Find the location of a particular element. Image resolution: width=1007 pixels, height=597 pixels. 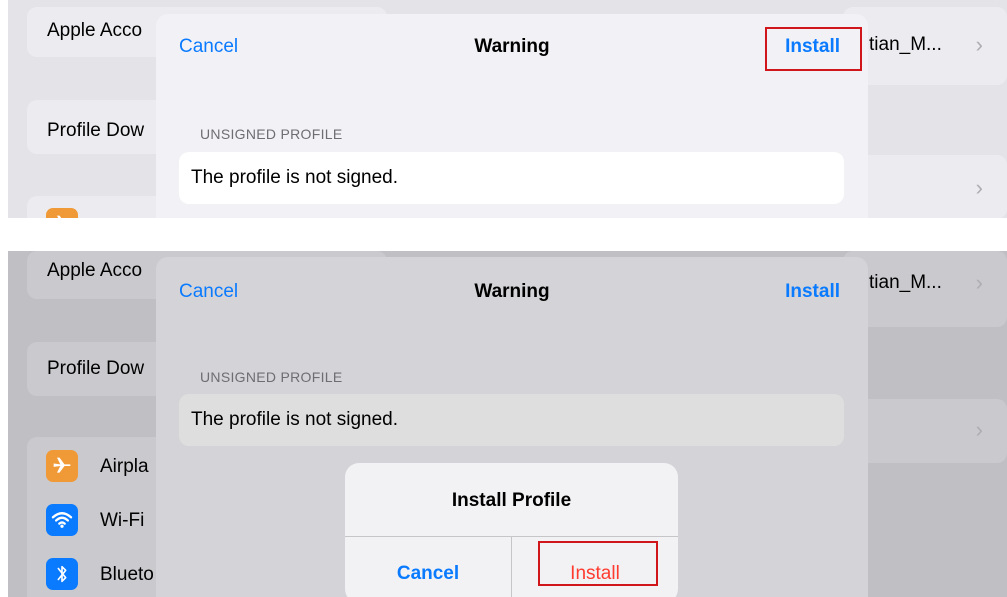

bluetooth-label: Blueto is located at coordinates (127, 575).